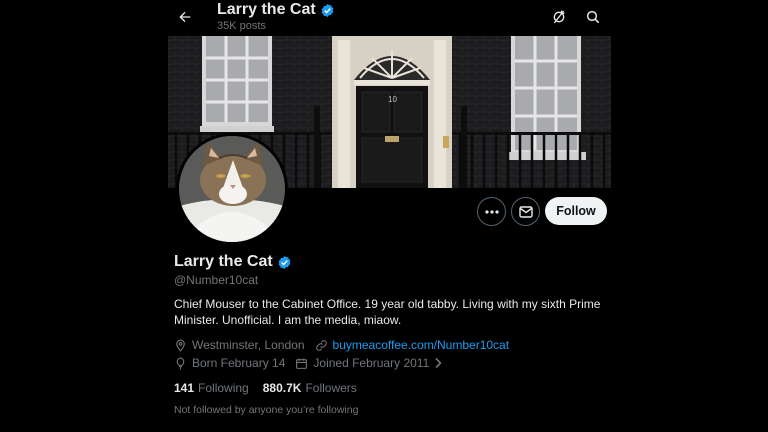  I want to click on birthday-item: Born February 14, so click(229, 363).